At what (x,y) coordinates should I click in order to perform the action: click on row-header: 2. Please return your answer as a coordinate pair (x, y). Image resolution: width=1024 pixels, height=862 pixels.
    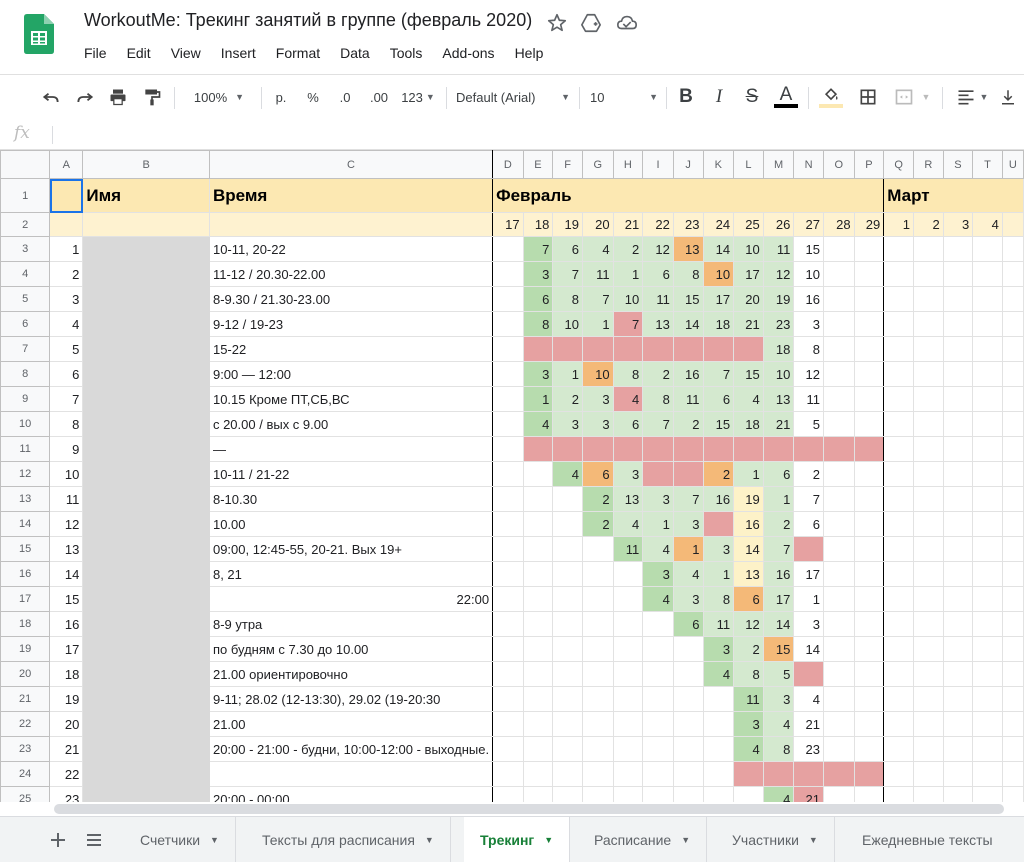
    Looking at the image, I should click on (25, 224).